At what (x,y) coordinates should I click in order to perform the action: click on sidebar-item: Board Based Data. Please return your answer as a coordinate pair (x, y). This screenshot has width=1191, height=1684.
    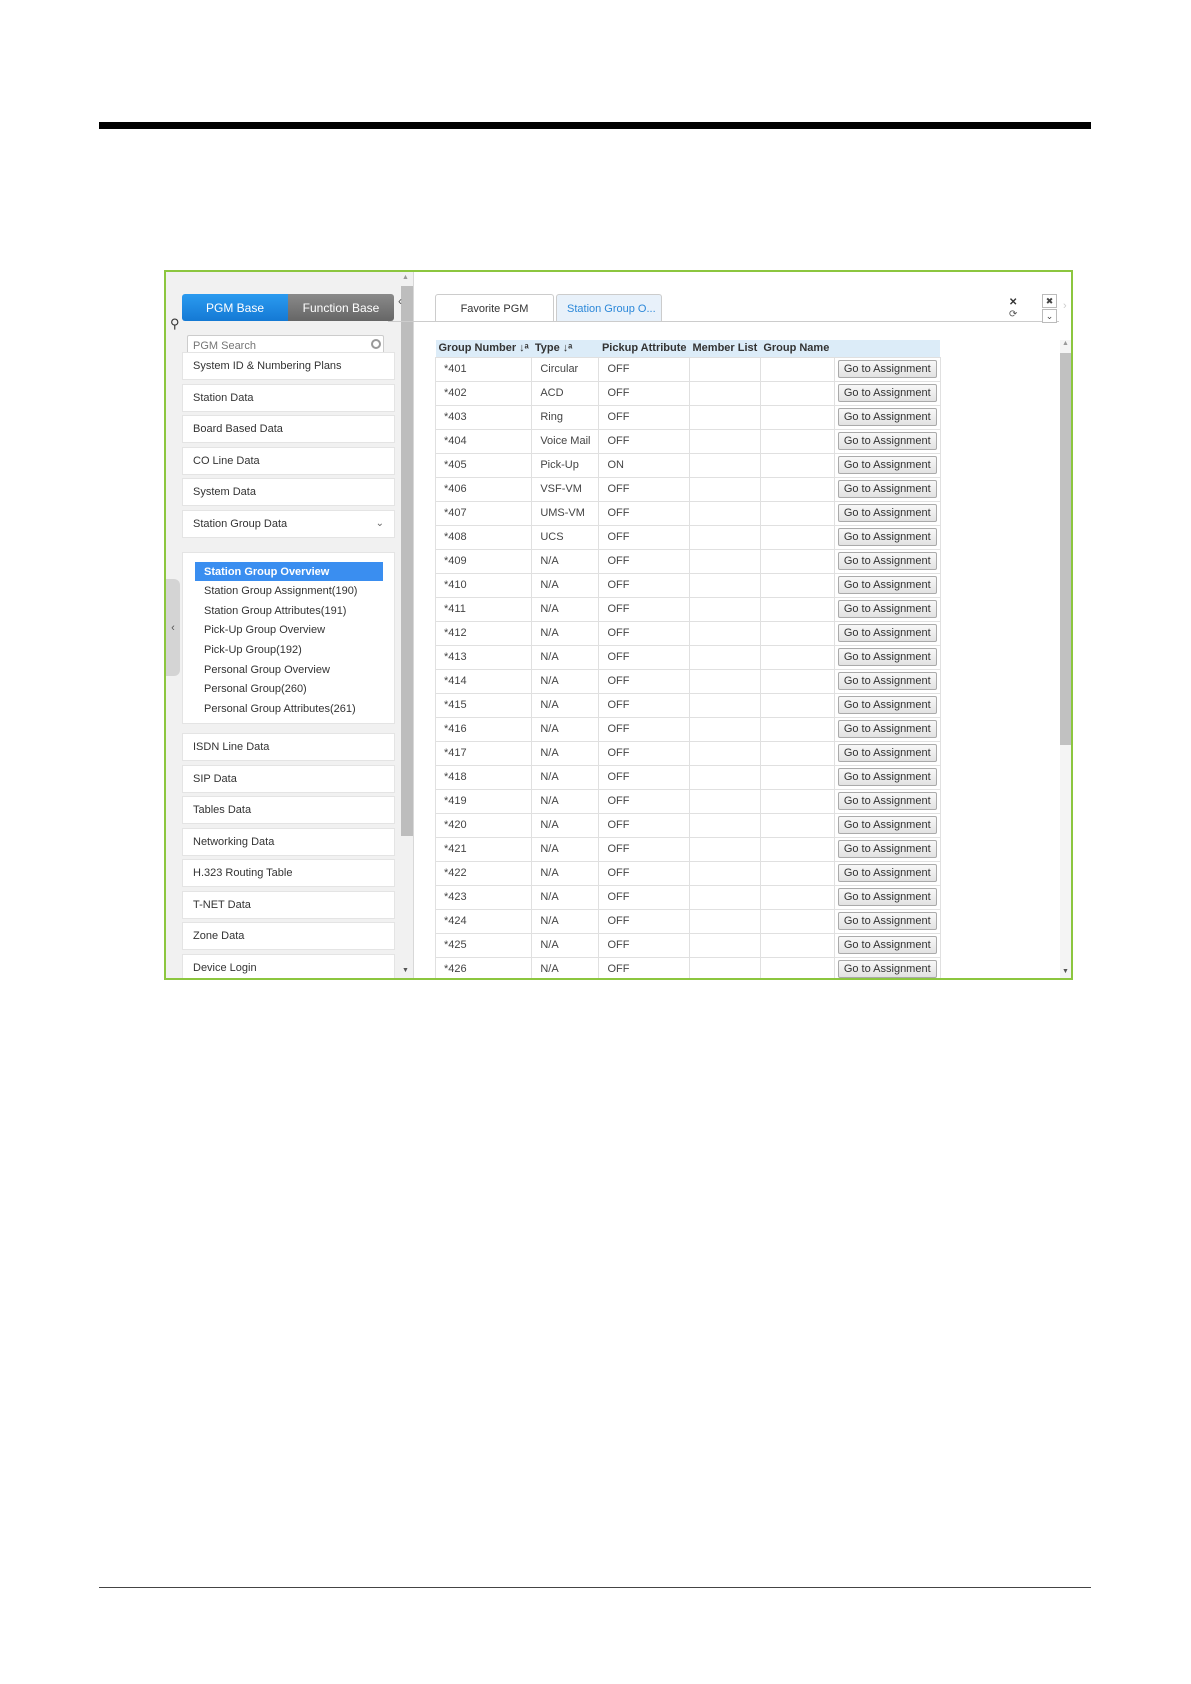
    Looking at the image, I should click on (288, 429).